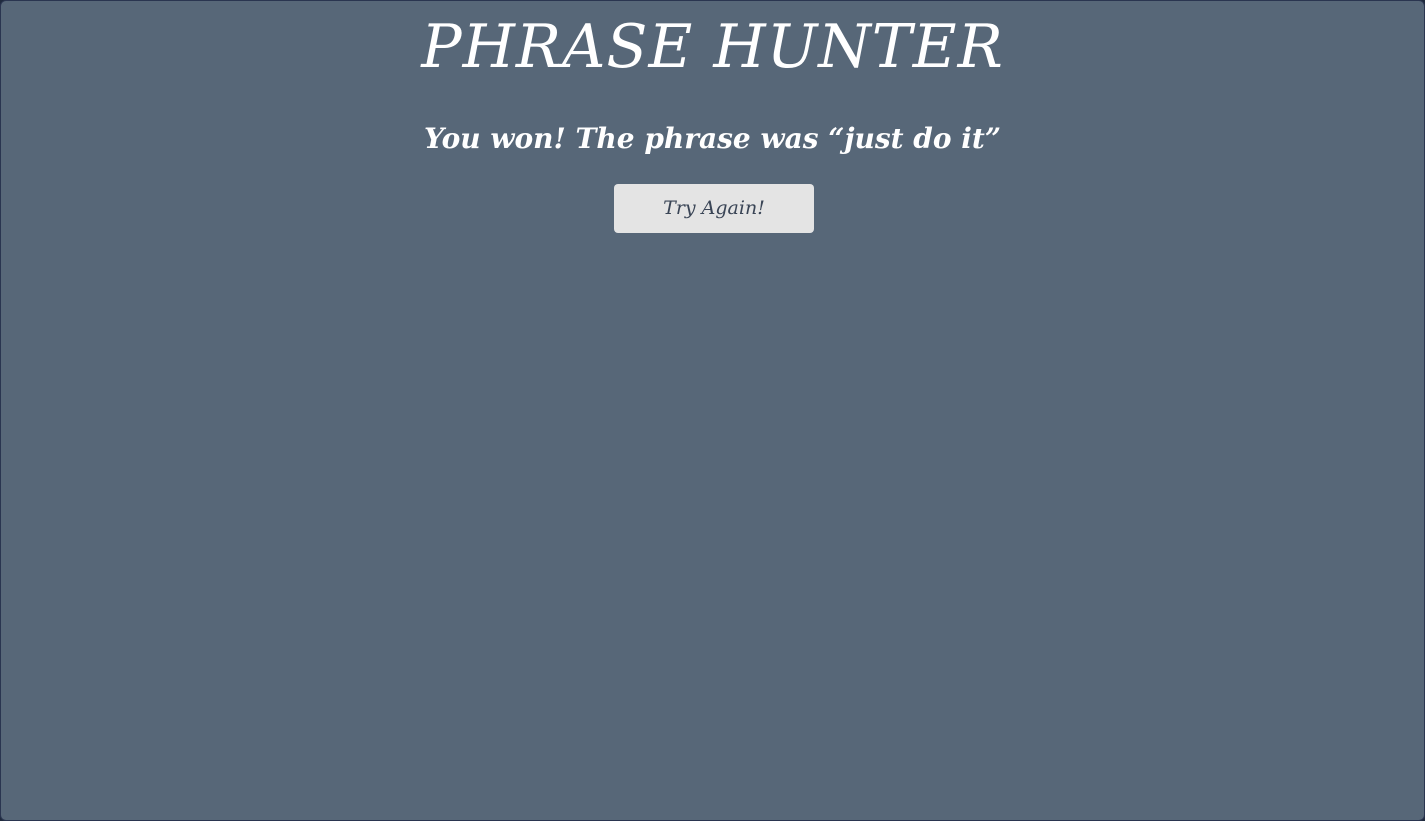 The image size is (1425, 821). I want to click on result-message: You won! The phrase was “just do it”, so click(712, 138).